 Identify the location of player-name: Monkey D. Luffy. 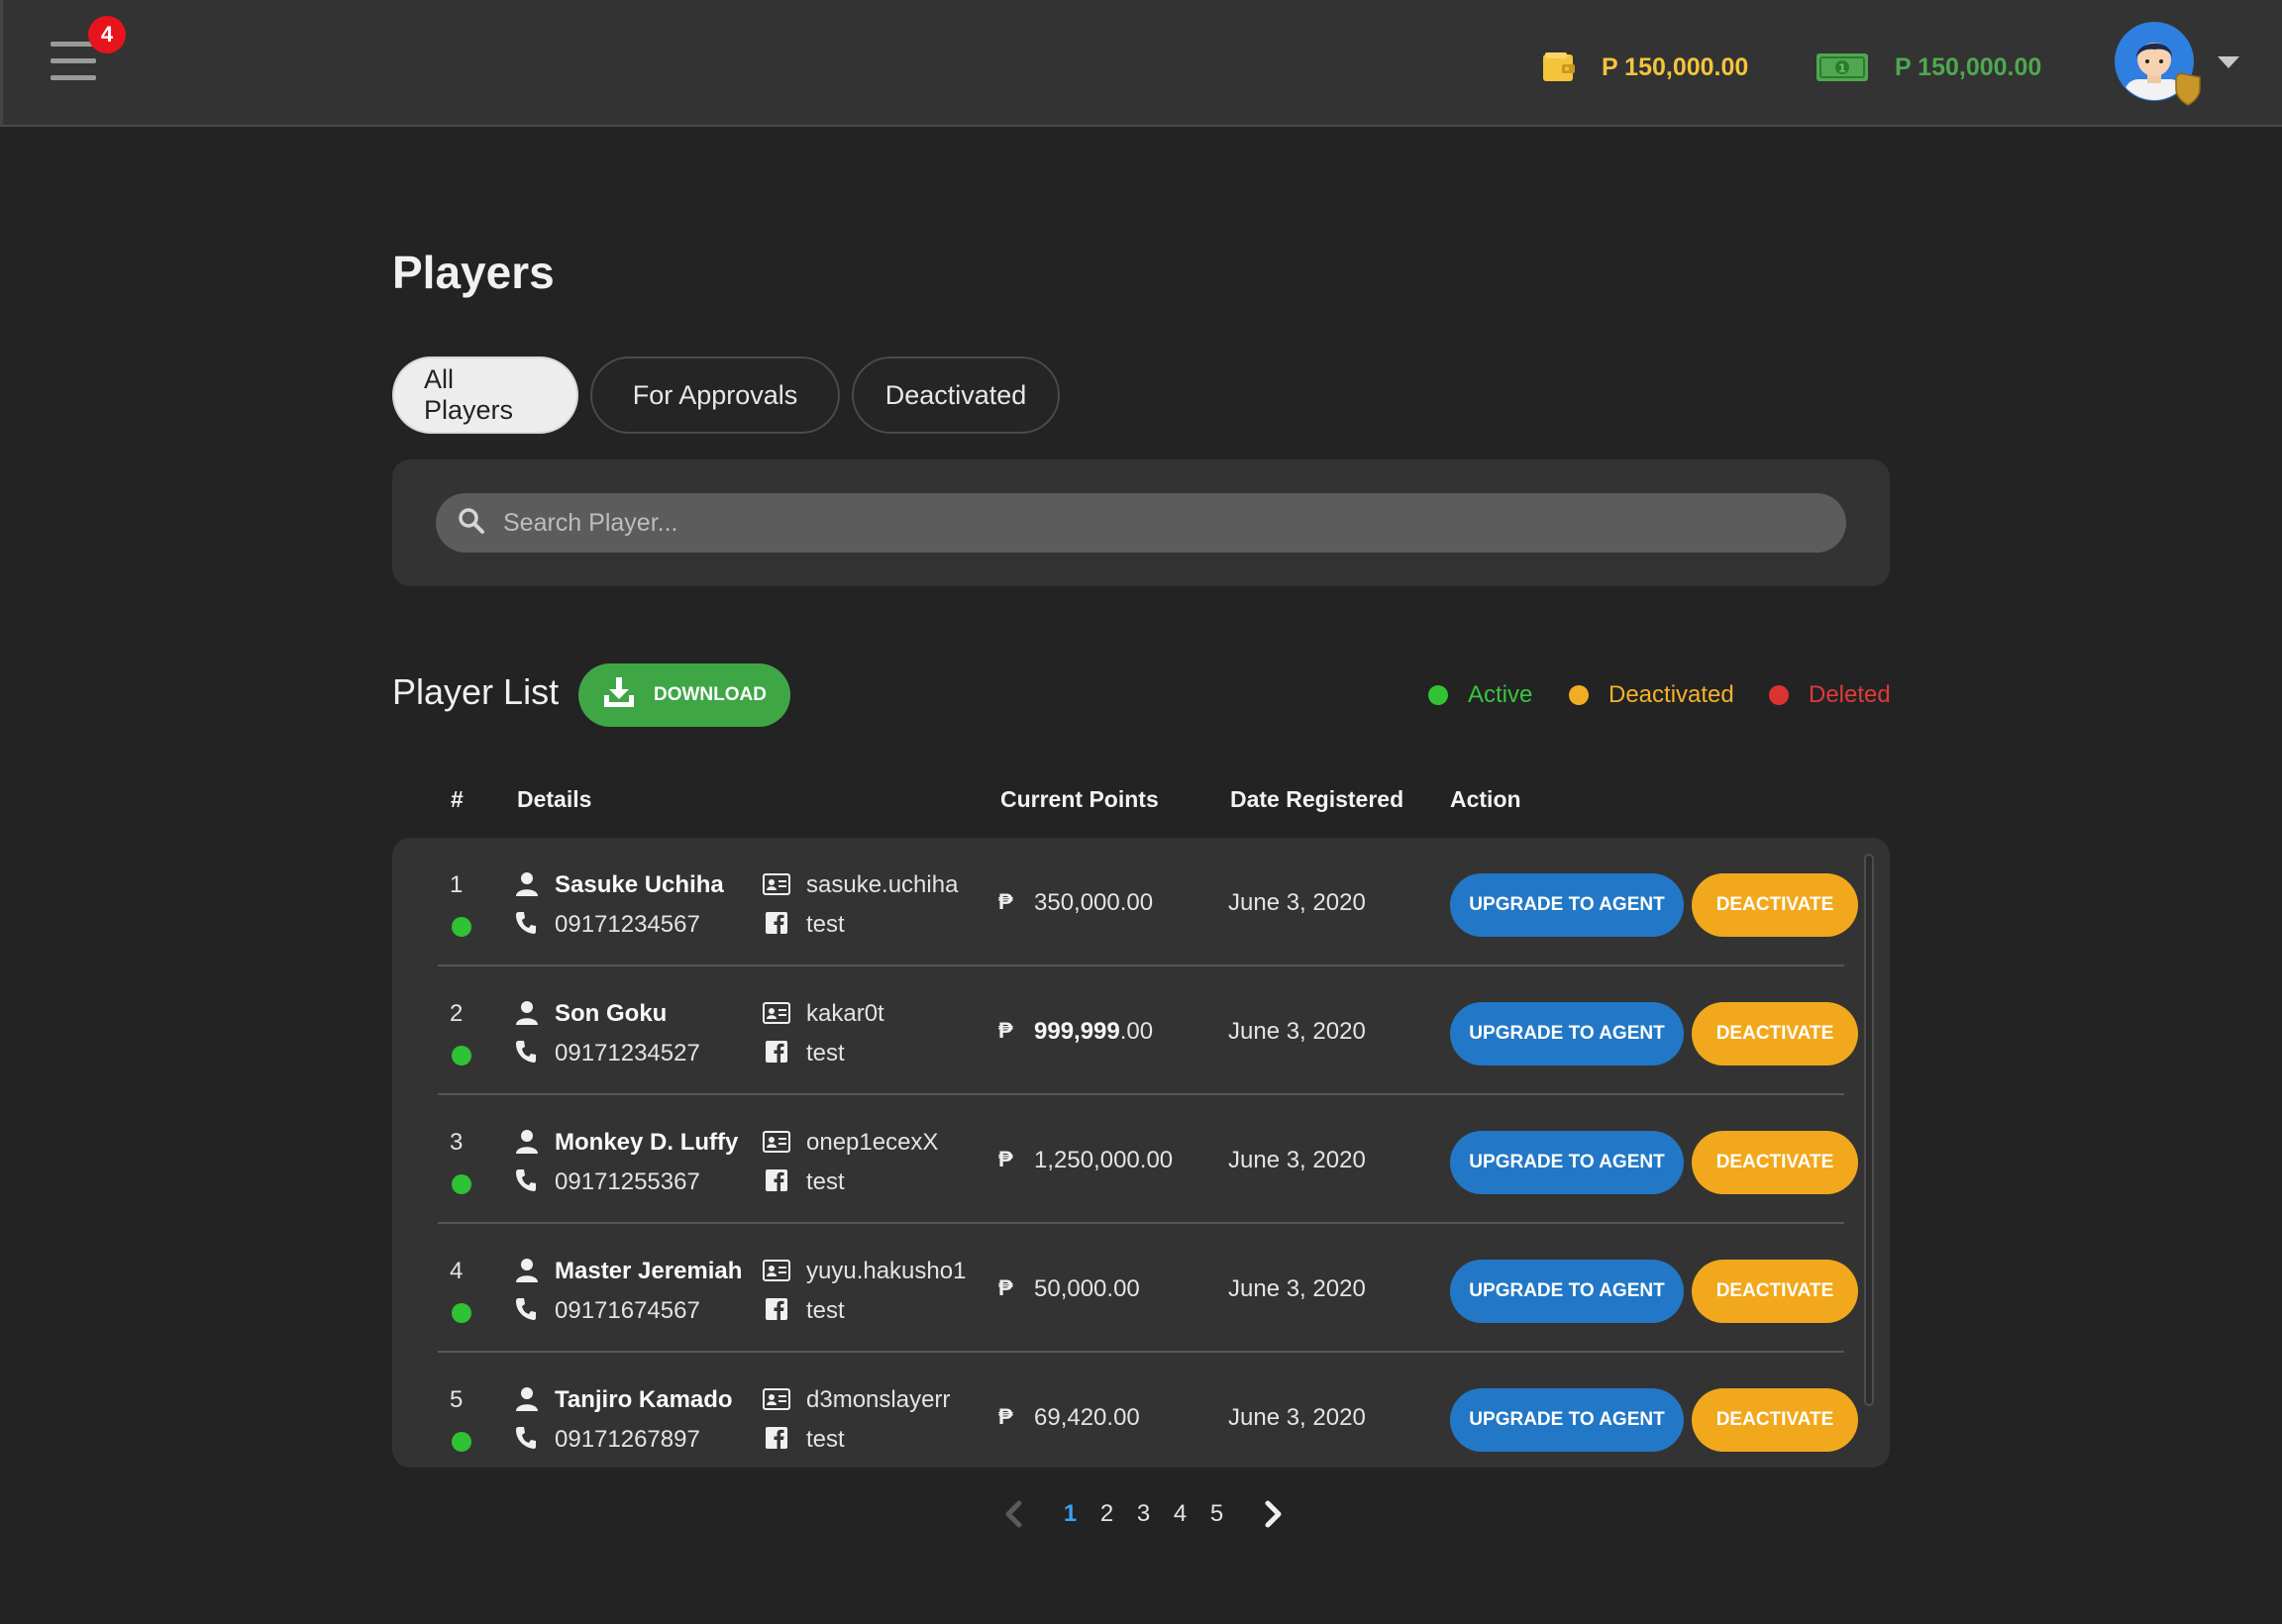
(647, 1142).